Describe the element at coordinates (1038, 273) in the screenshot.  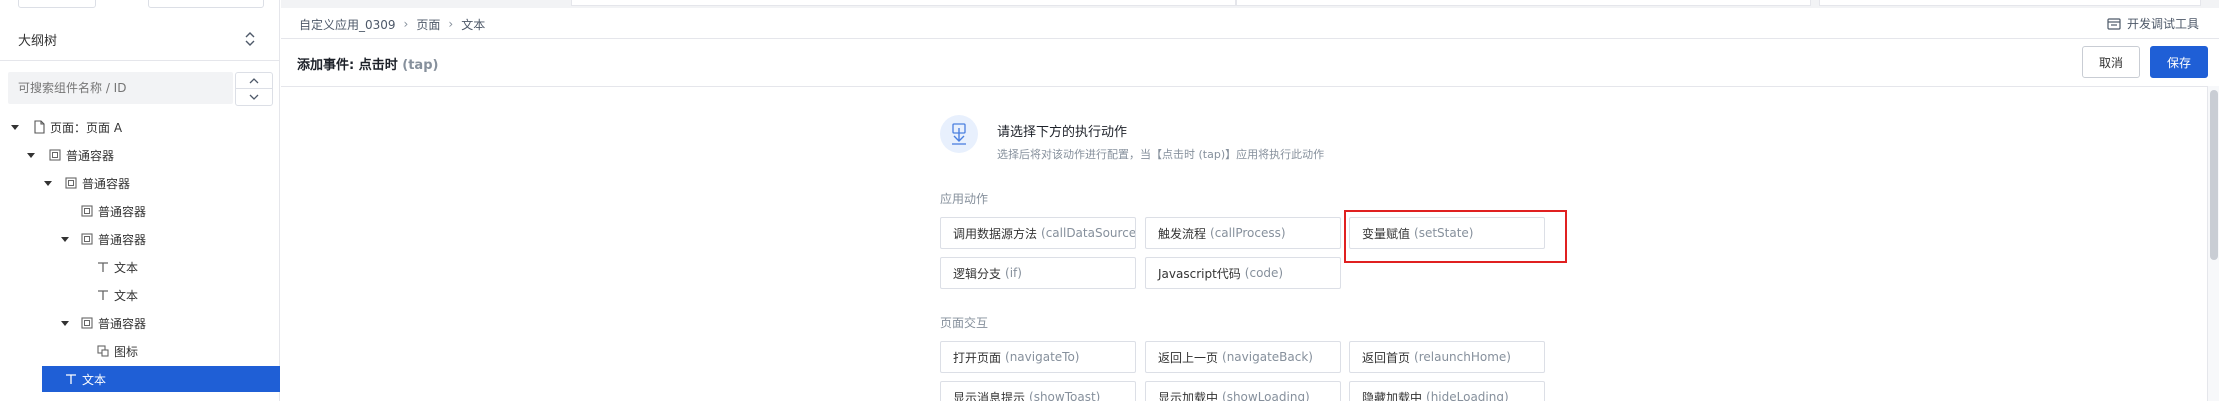
I see `action-button: 逻辑分支 (if)` at that location.